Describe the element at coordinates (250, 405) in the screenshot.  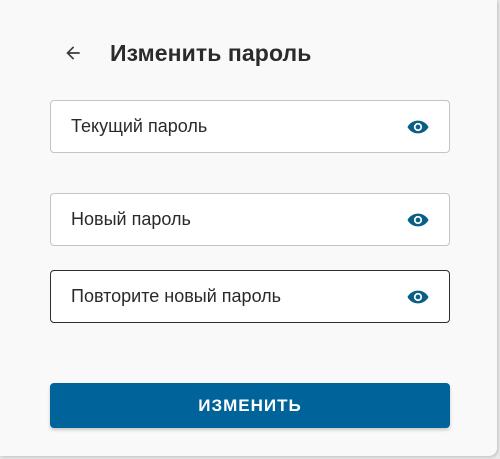
I see `submit-button: ИЗМЕНИТЬ` at that location.